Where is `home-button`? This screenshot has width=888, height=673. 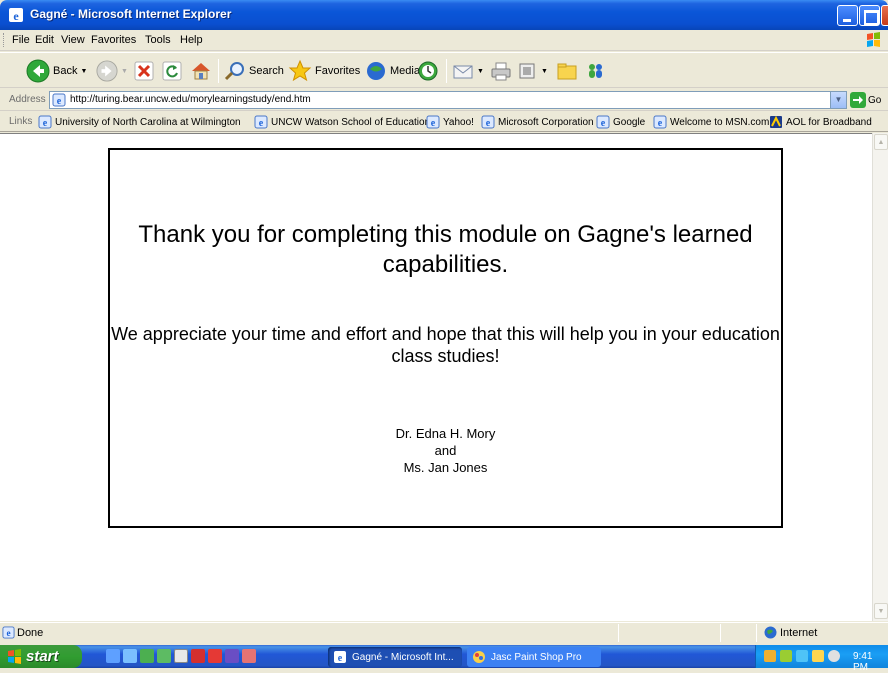 home-button is located at coordinates (201, 71).